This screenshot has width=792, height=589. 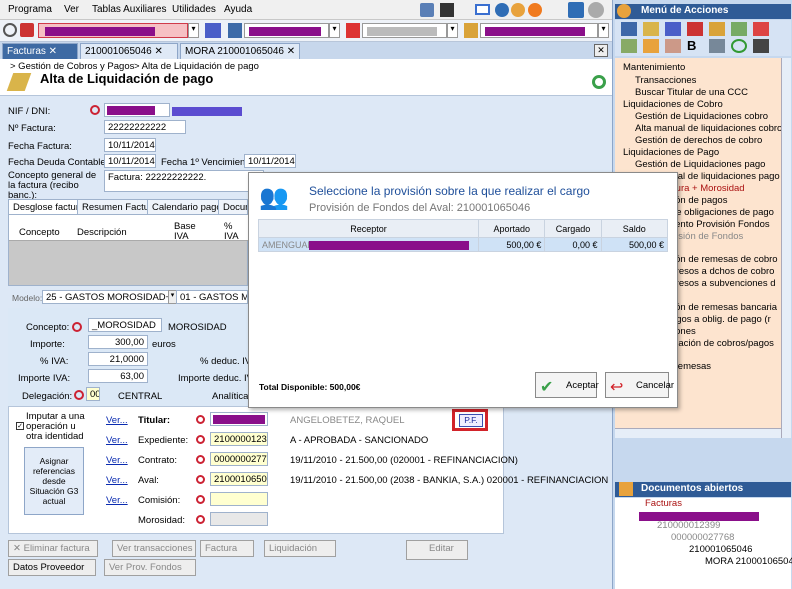 What do you see at coordinates (695, 29) in the screenshot?
I see `contract-icon` at bounding box center [695, 29].